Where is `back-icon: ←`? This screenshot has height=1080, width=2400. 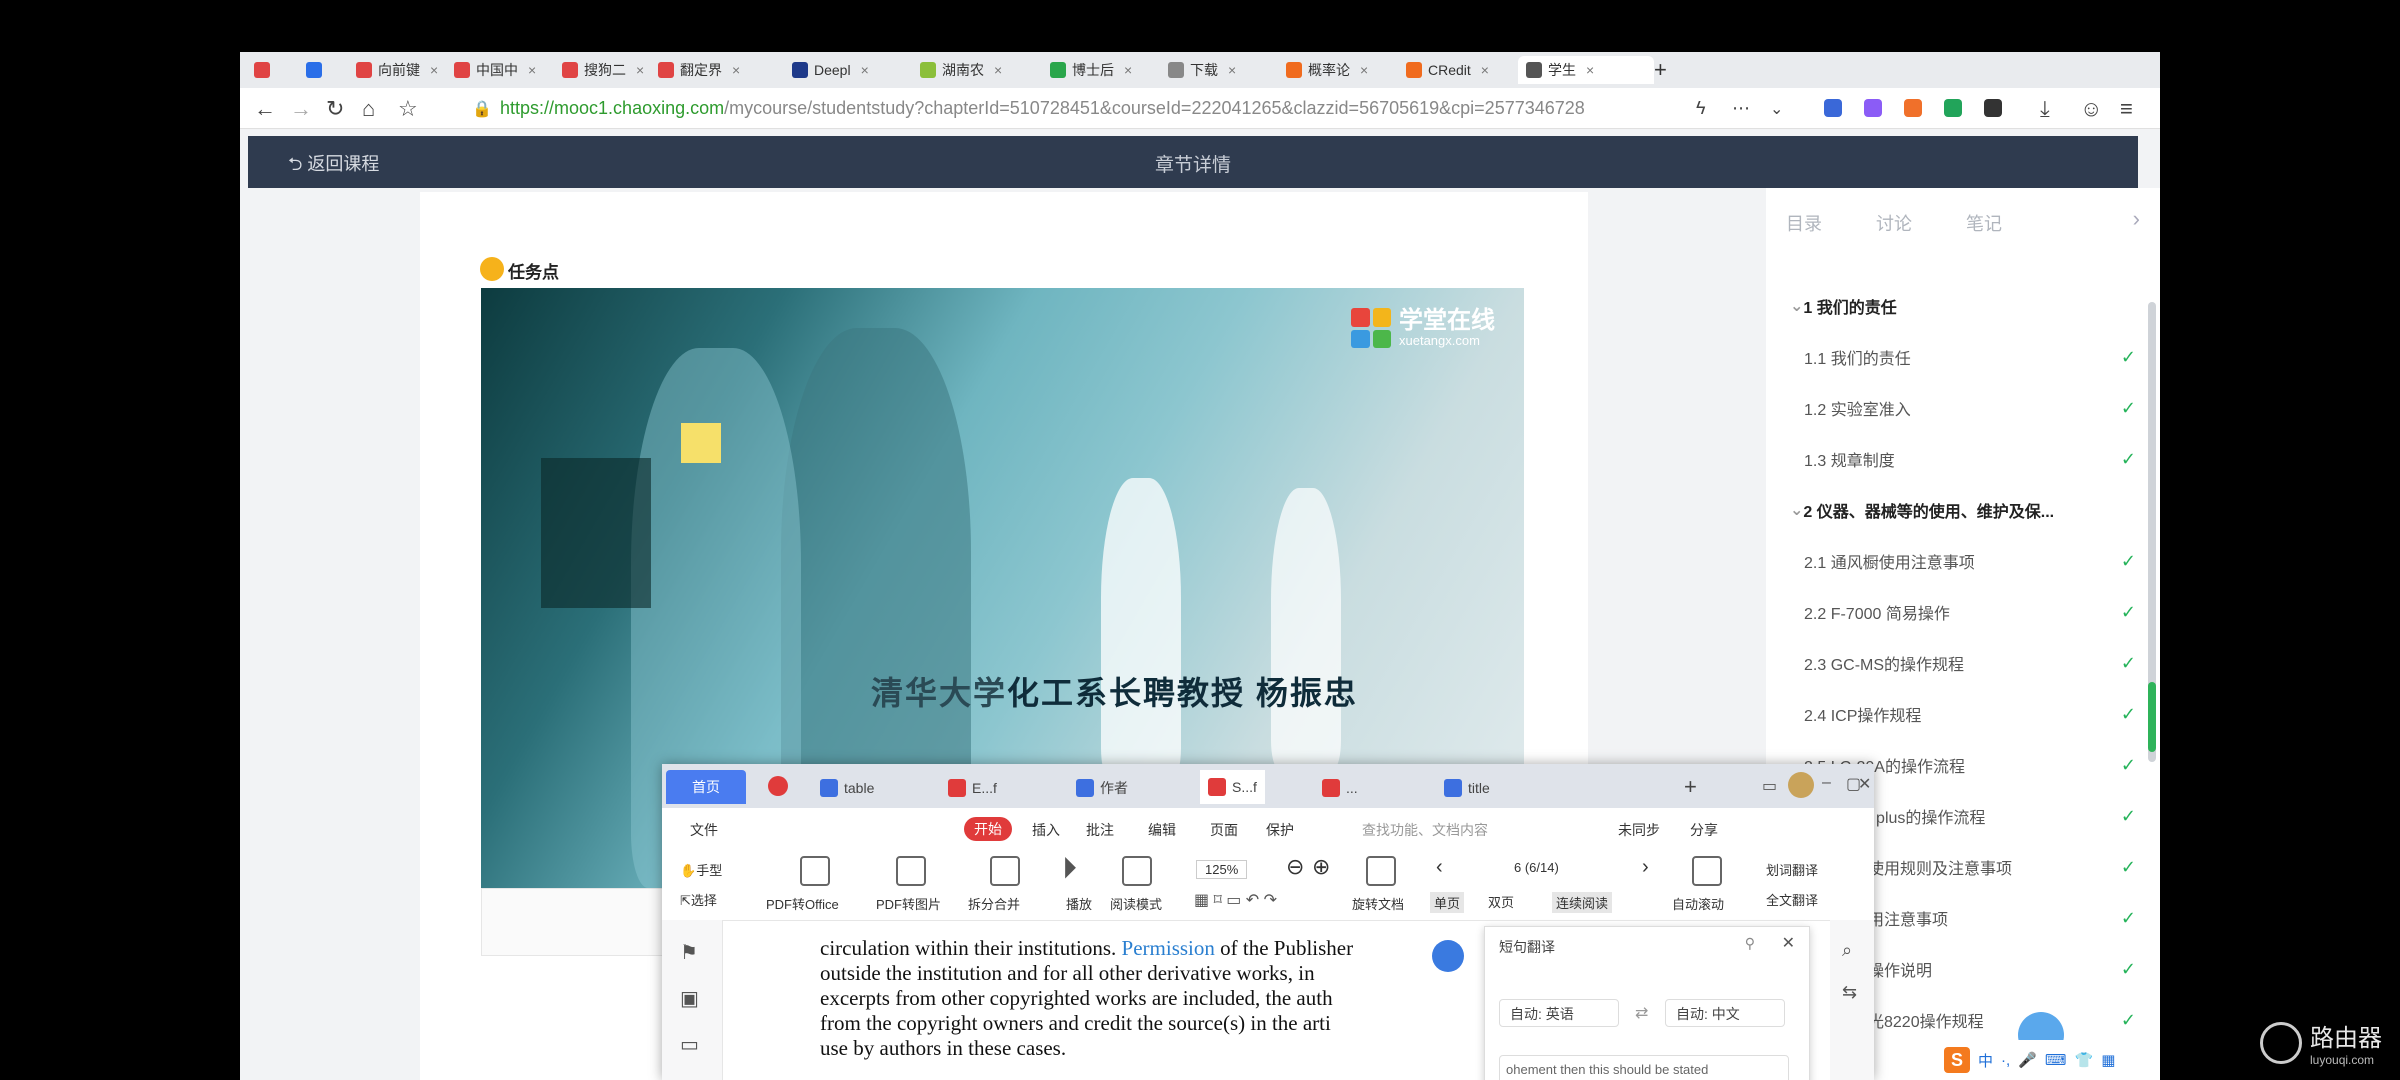
back-icon: ← is located at coordinates (265, 109).